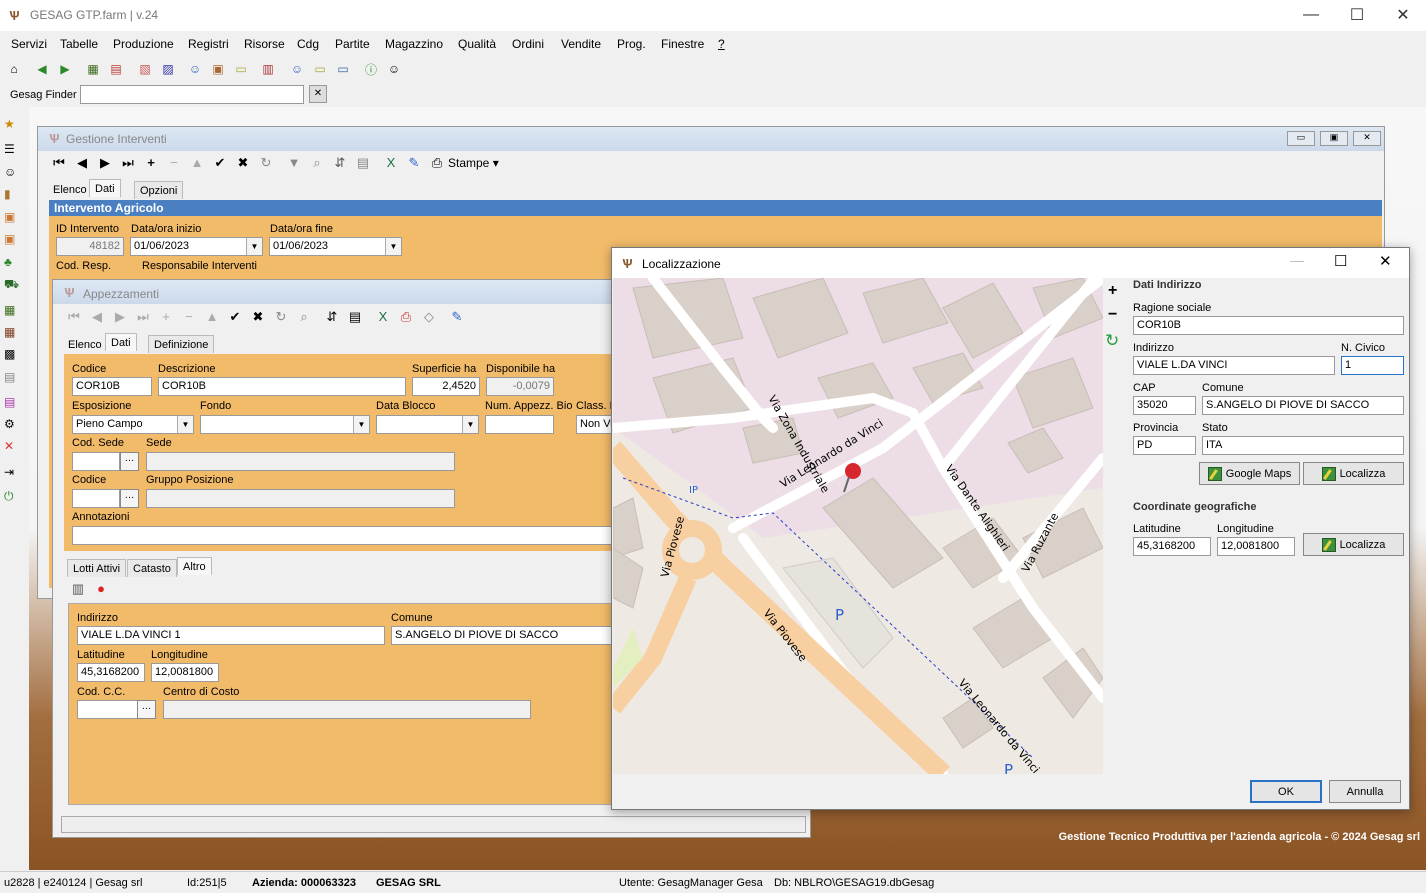 The image size is (1426, 893). What do you see at coordinates (581, 44) in the screenshot?
I see `menu-vendite: Vendite` at bounding box center [581, 44].